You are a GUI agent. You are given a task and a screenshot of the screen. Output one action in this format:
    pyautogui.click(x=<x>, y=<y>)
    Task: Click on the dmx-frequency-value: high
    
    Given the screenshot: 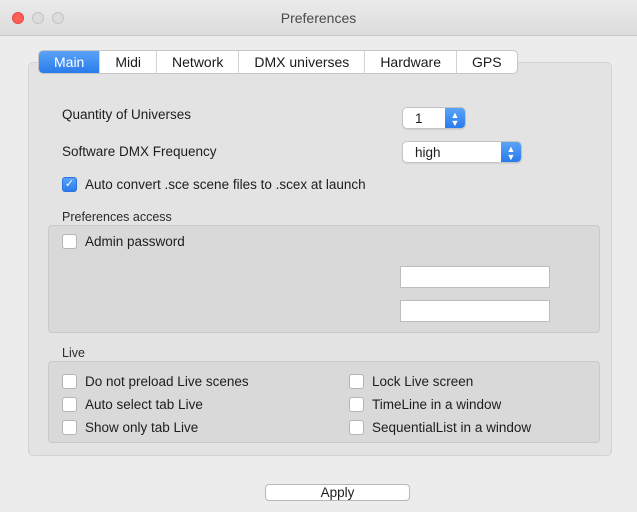 What is the action you would take?
    pyautogui.click(x=428, y=152)
    